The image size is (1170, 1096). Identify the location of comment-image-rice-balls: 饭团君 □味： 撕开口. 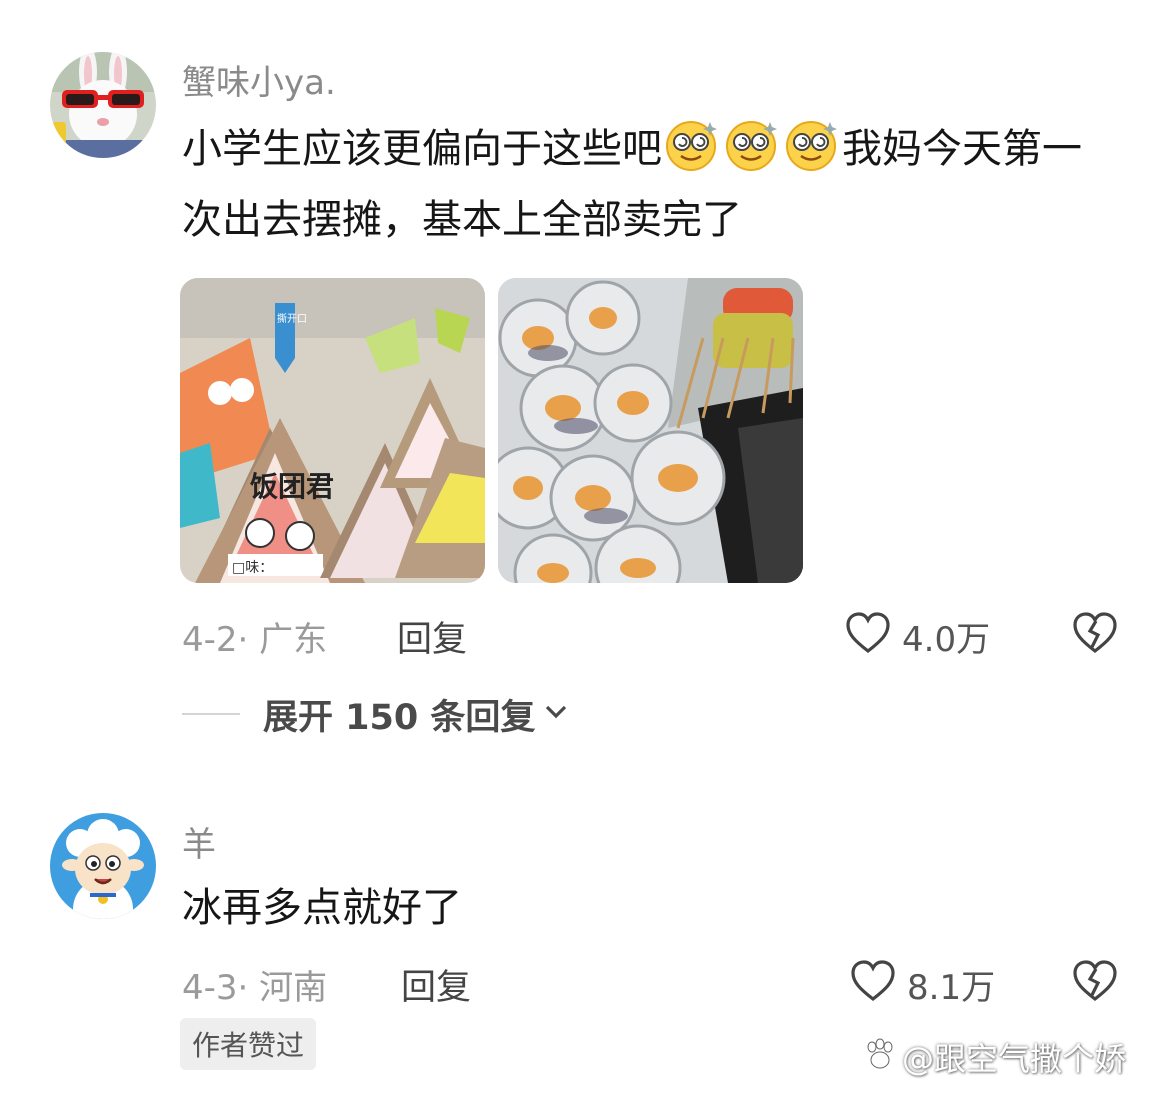
(332, 430).